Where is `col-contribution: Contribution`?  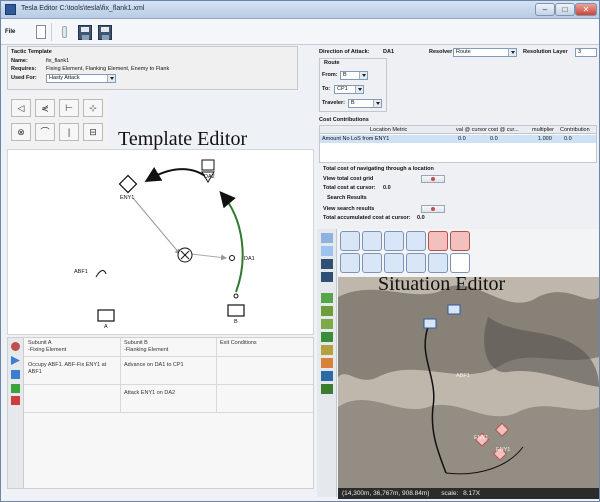 col-contribution: Contribution is located at coordinates (575, 130).